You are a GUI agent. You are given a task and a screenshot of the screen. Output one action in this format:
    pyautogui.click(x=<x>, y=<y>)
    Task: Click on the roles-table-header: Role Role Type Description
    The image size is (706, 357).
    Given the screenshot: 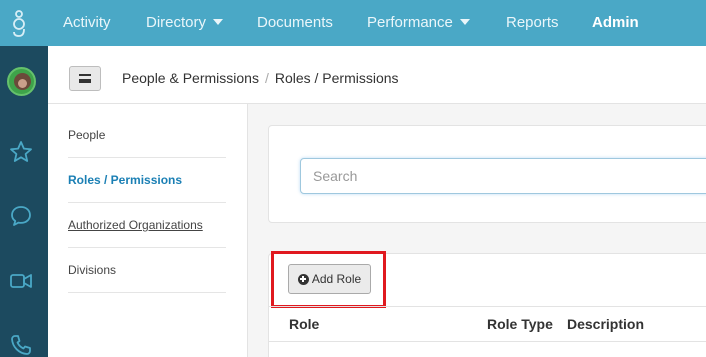 What is the action you would take?
    pyautogui.click(x=487, y=324)
    